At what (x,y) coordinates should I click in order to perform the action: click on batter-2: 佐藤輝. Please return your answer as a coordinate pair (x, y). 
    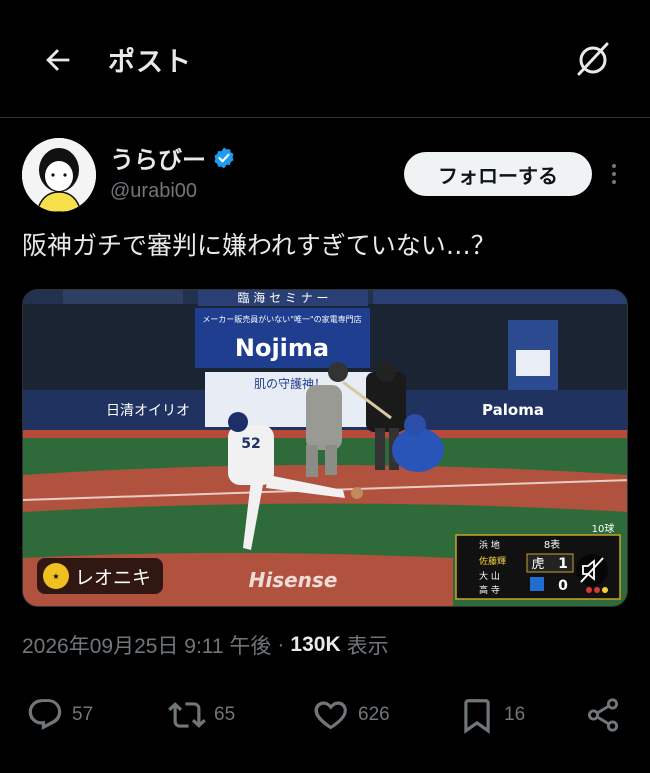
    Looking at the image, I should click on (492, 561).